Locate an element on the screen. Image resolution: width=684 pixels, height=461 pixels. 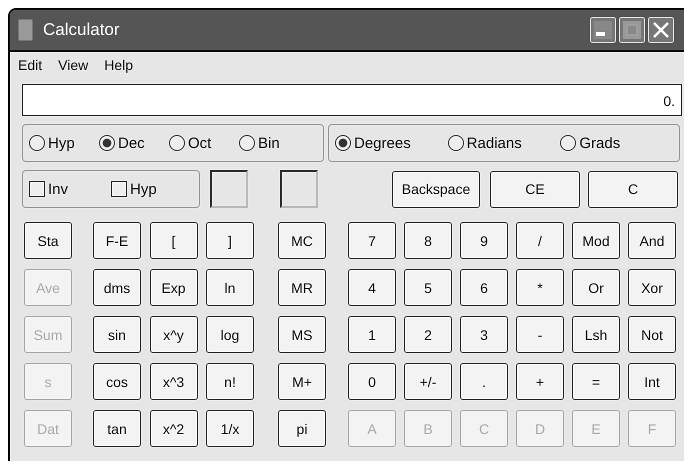
key-button: x^3 is located at coordinates (174, 381).